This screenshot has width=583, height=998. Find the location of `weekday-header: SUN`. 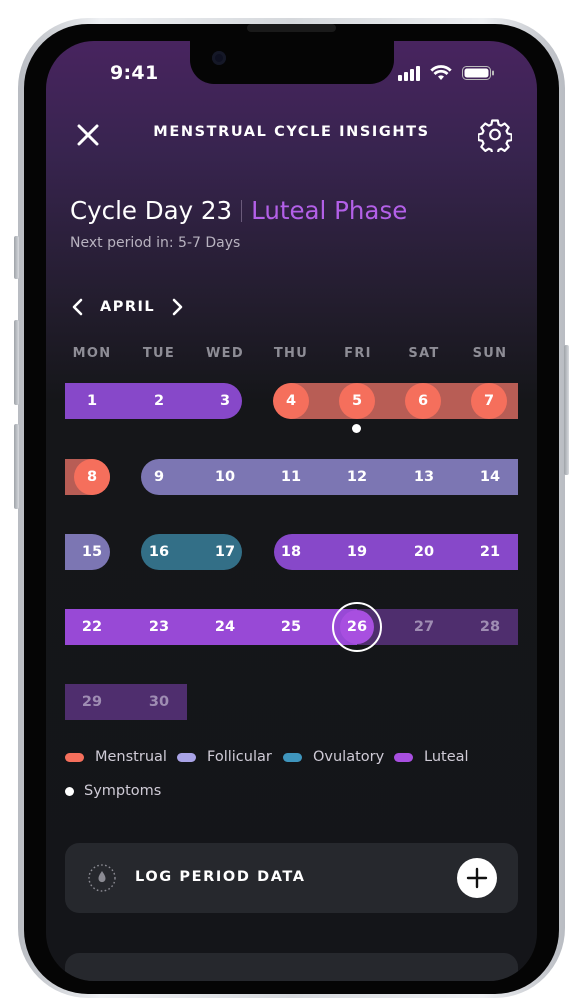

weekday-header: SUN is located at coordinates (490, 353).